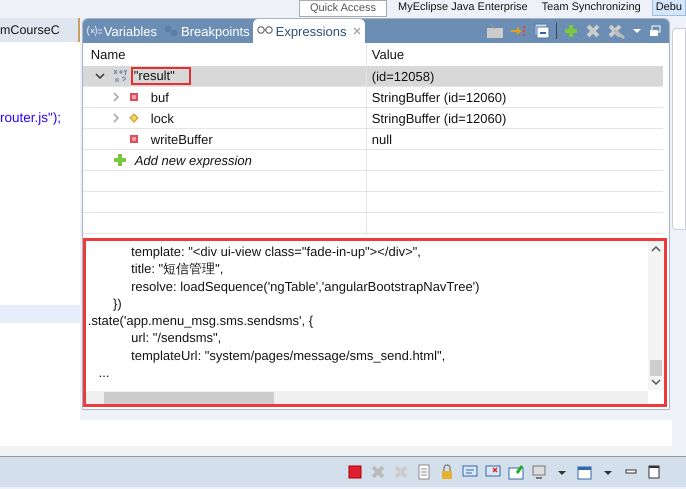  I want to click on tree-row: buf StringBuffer (id=12060), so click(373, 97).